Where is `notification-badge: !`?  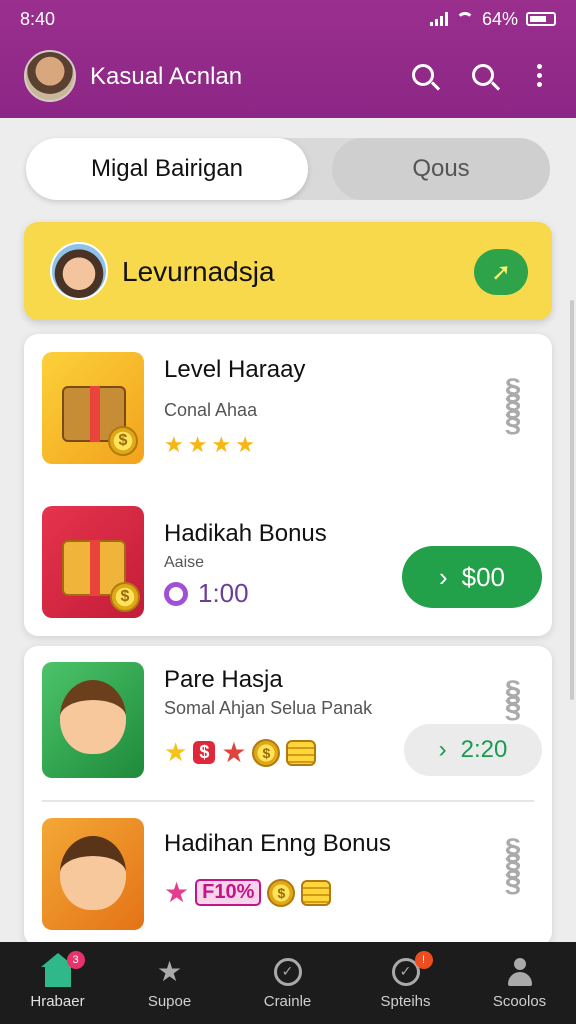 notification-badge: ! is located at coordinates (423, 959).